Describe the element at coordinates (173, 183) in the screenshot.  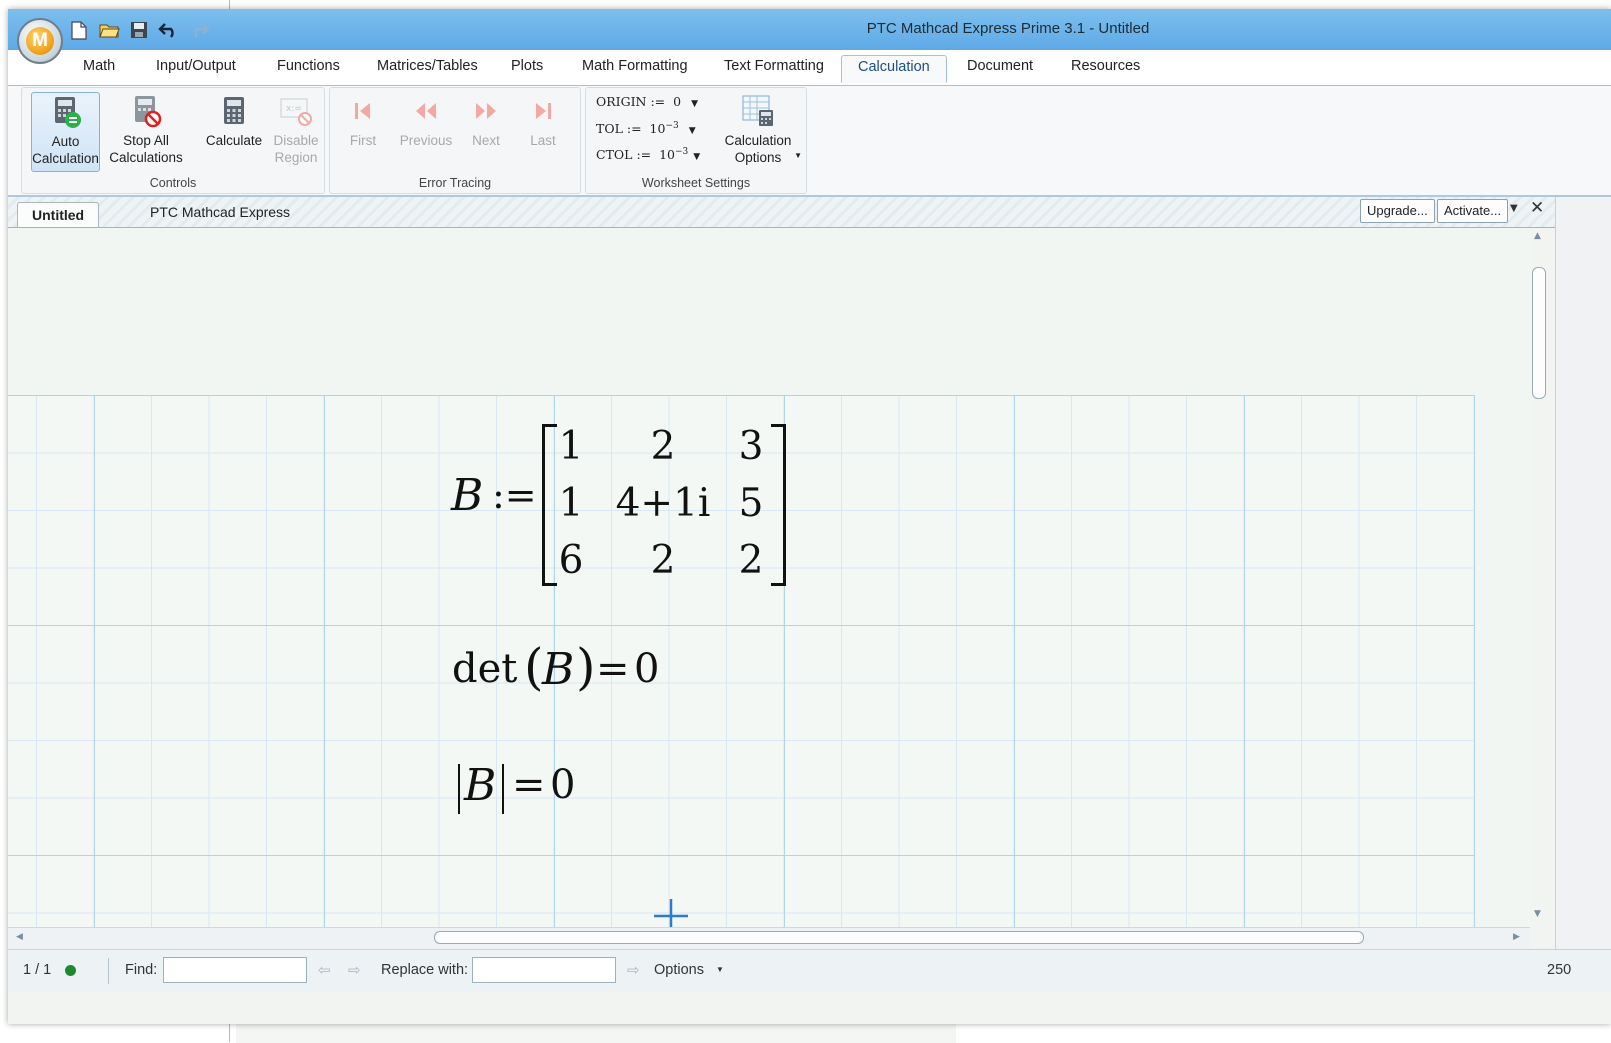
I see `controls-group-label: Controls` at that location.